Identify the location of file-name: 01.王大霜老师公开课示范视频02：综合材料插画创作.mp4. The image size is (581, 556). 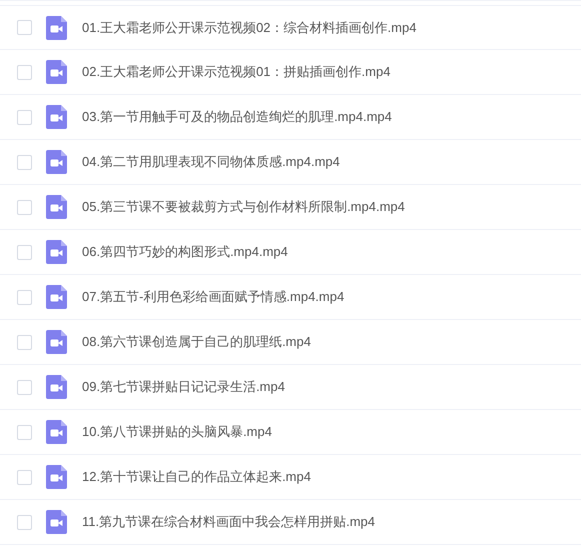
(249, 28).